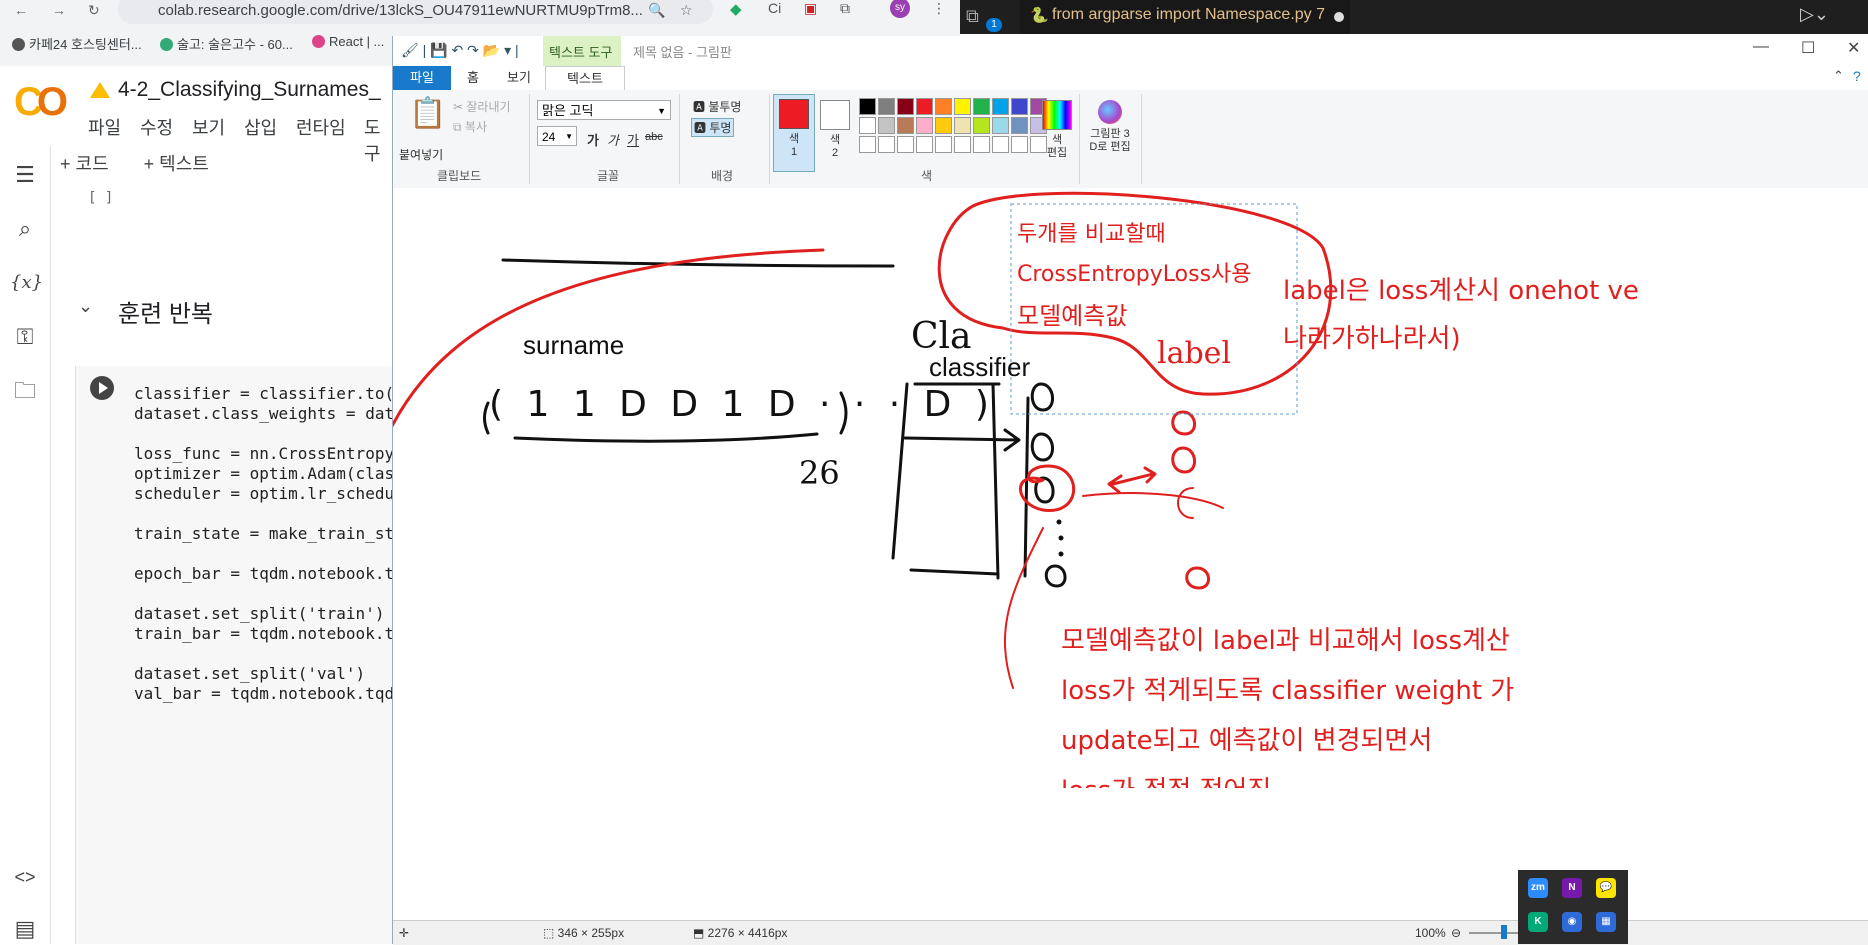 The image size is (1868, 945). Describe the element at coordinates (835, 127) in the screenshot. I see `color2-selector: 색 2` at that location.